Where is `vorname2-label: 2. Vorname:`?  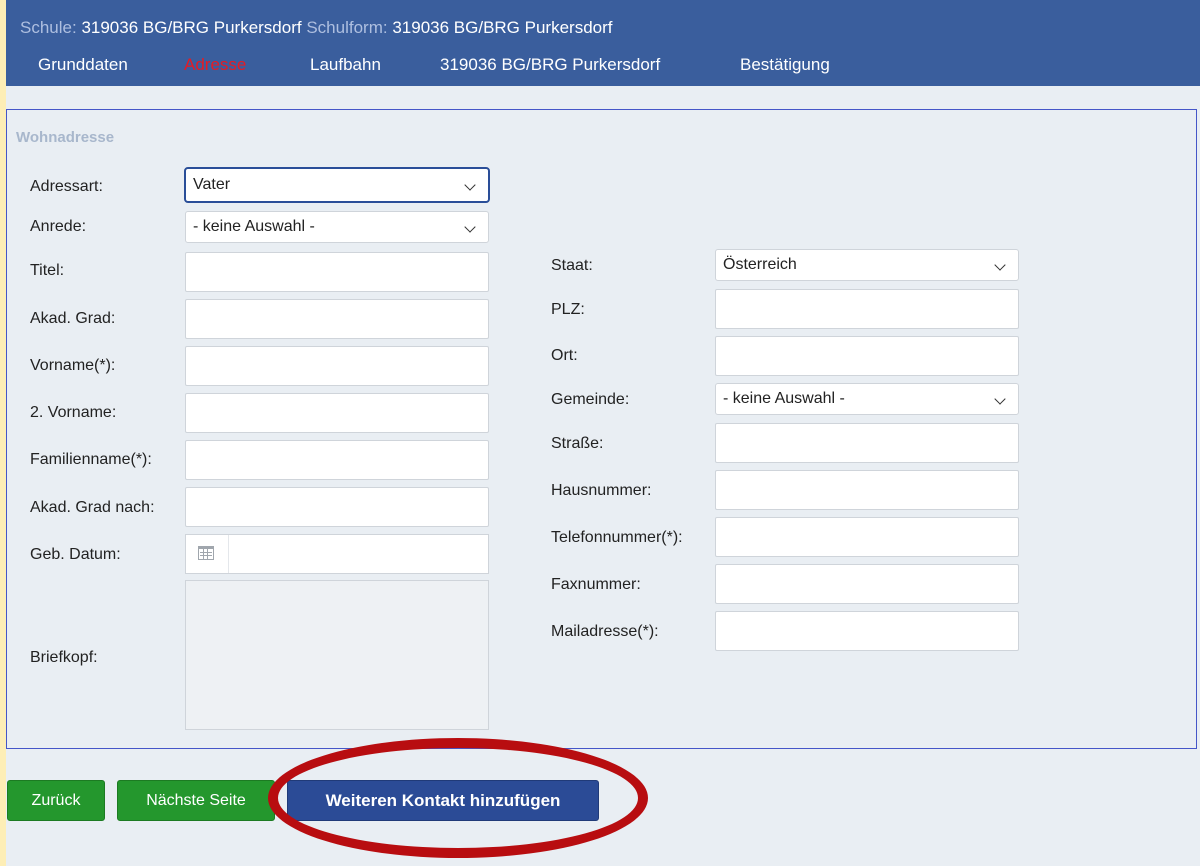
vorname2-label: 2. Vorname: is located at coordinates (73, 412).